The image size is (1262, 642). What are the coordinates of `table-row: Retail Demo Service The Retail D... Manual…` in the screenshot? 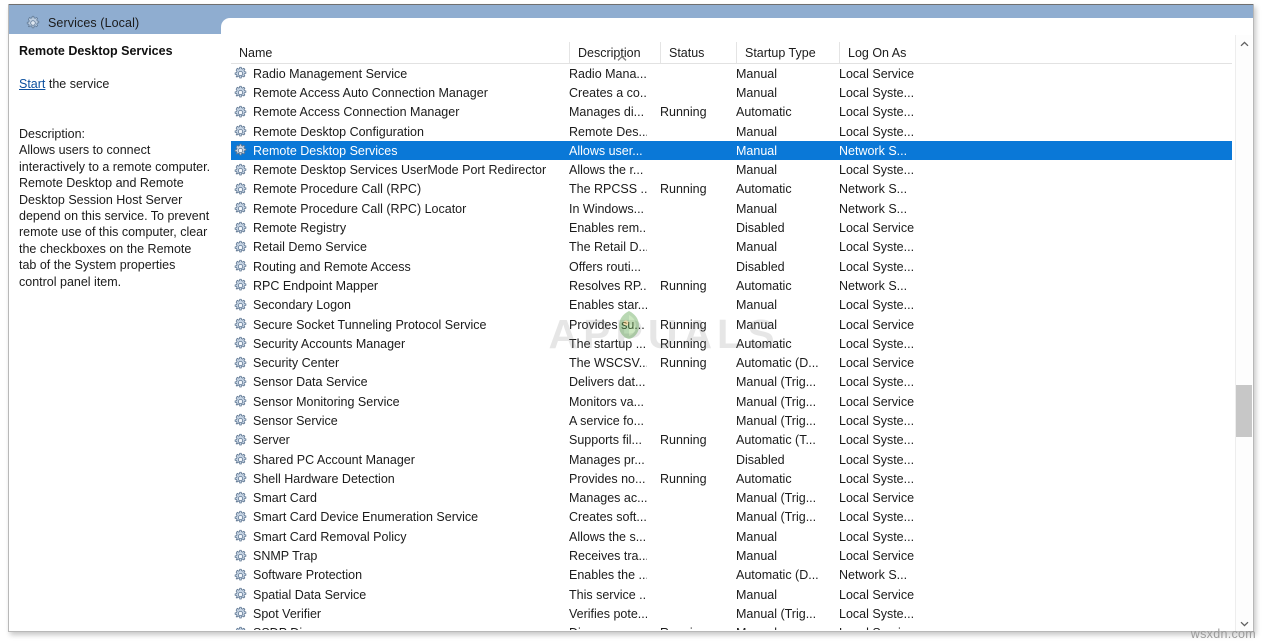 It's located at (731, 247).